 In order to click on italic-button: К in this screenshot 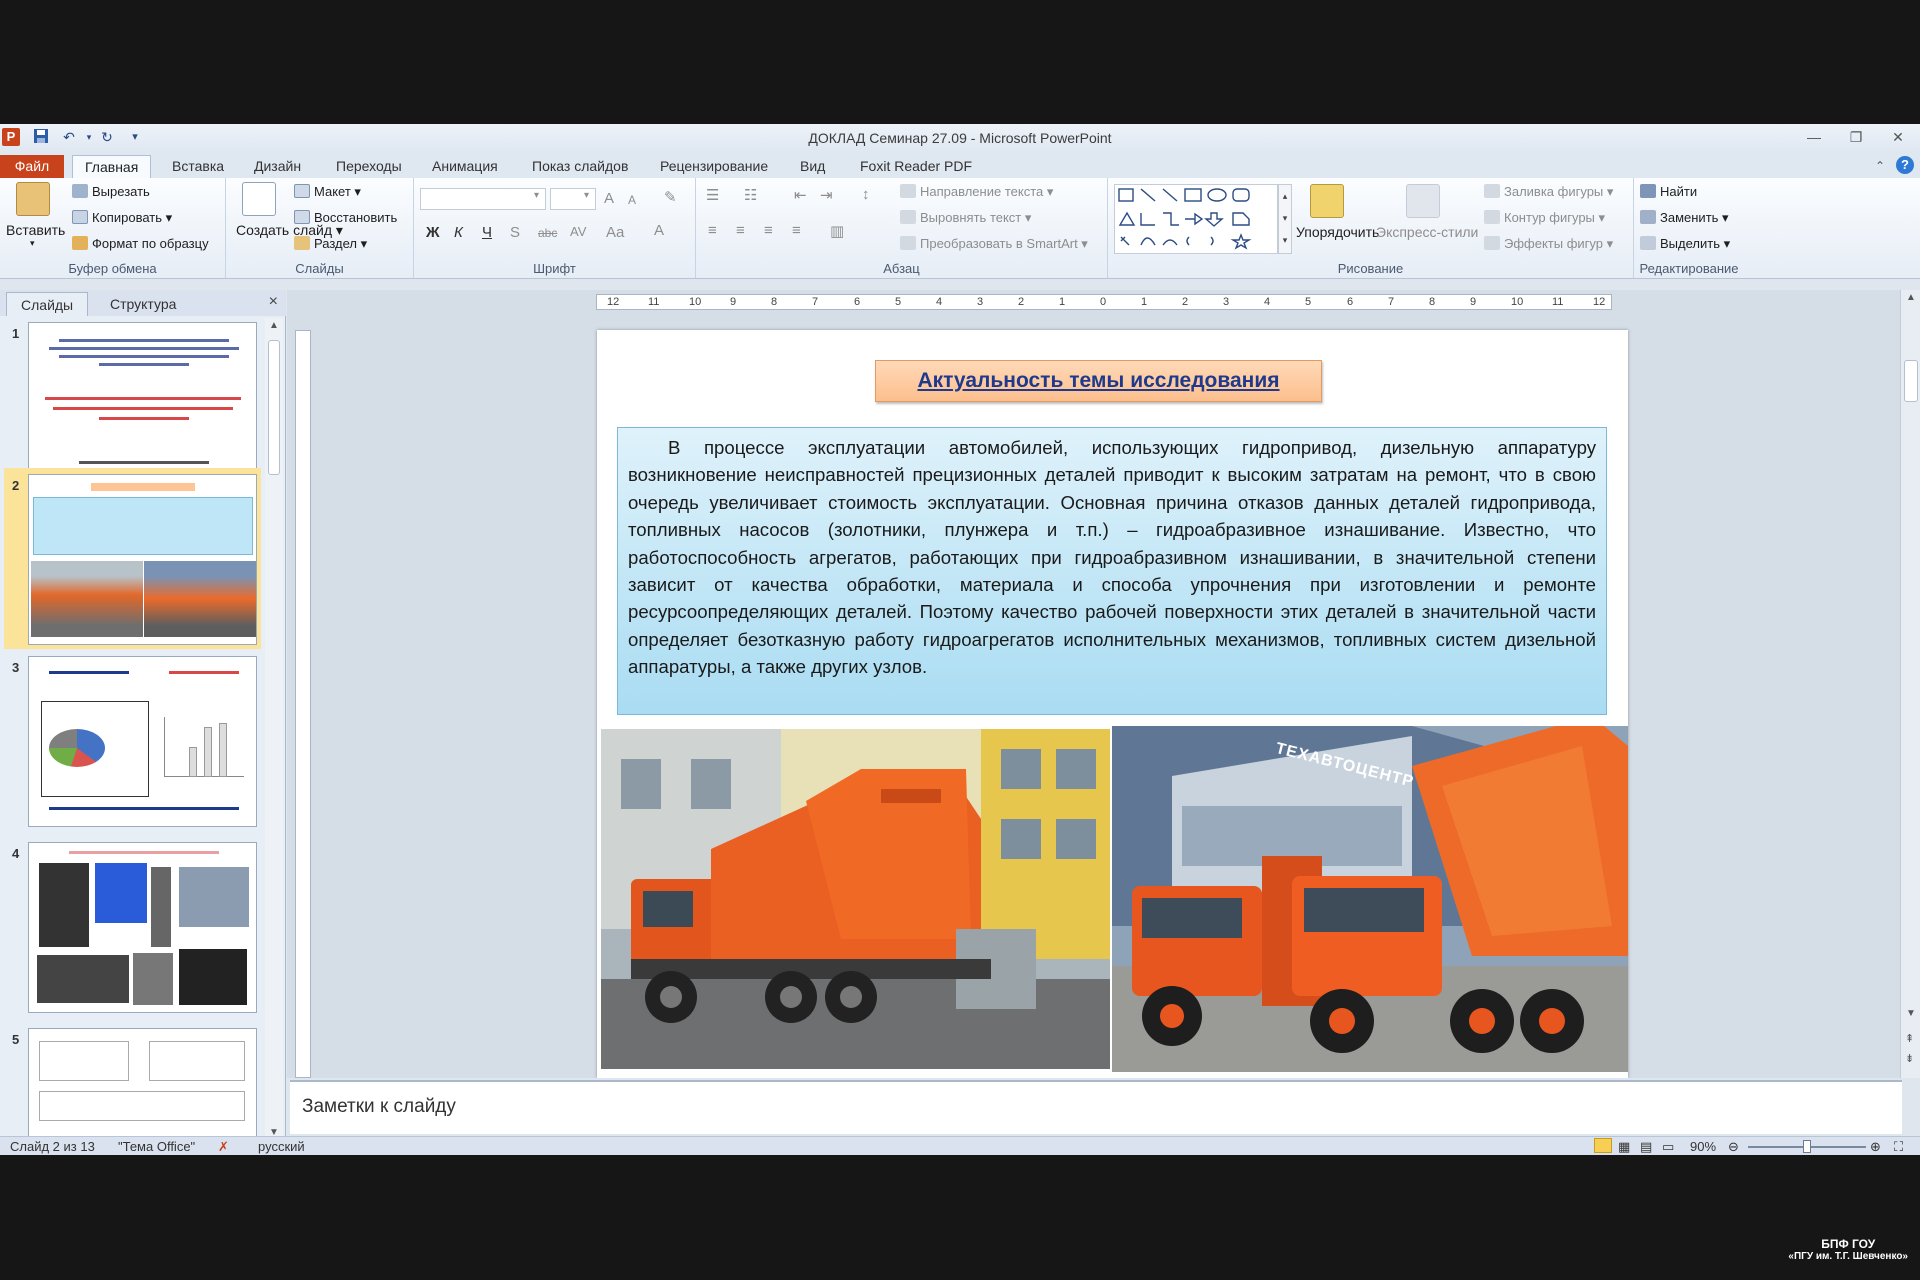, I will do `click(458, 232)`.